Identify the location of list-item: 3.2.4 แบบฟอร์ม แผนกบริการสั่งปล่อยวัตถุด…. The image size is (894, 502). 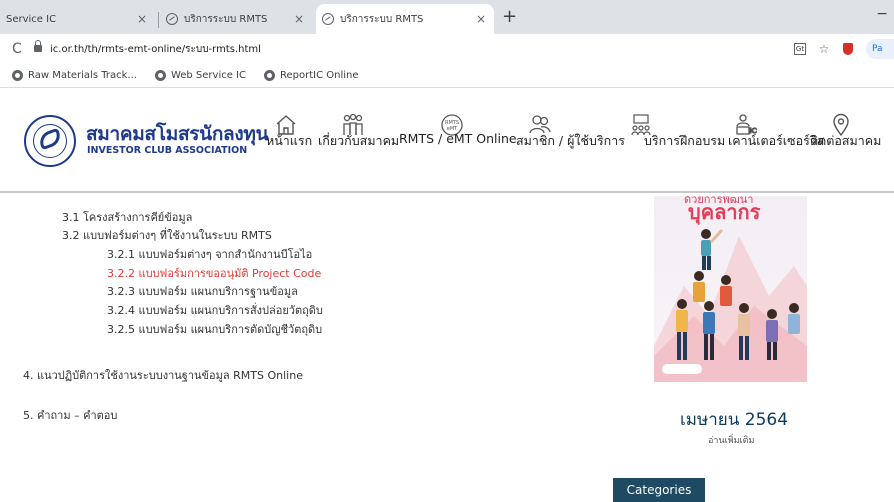
(215, 310).